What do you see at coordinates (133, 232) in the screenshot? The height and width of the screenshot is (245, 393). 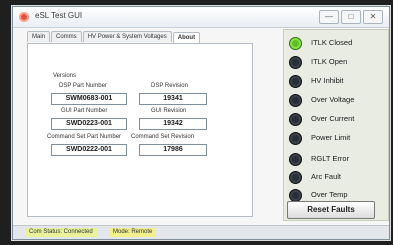 I see `mode-status: Mode: Remote` at bounding box center [133, 232].